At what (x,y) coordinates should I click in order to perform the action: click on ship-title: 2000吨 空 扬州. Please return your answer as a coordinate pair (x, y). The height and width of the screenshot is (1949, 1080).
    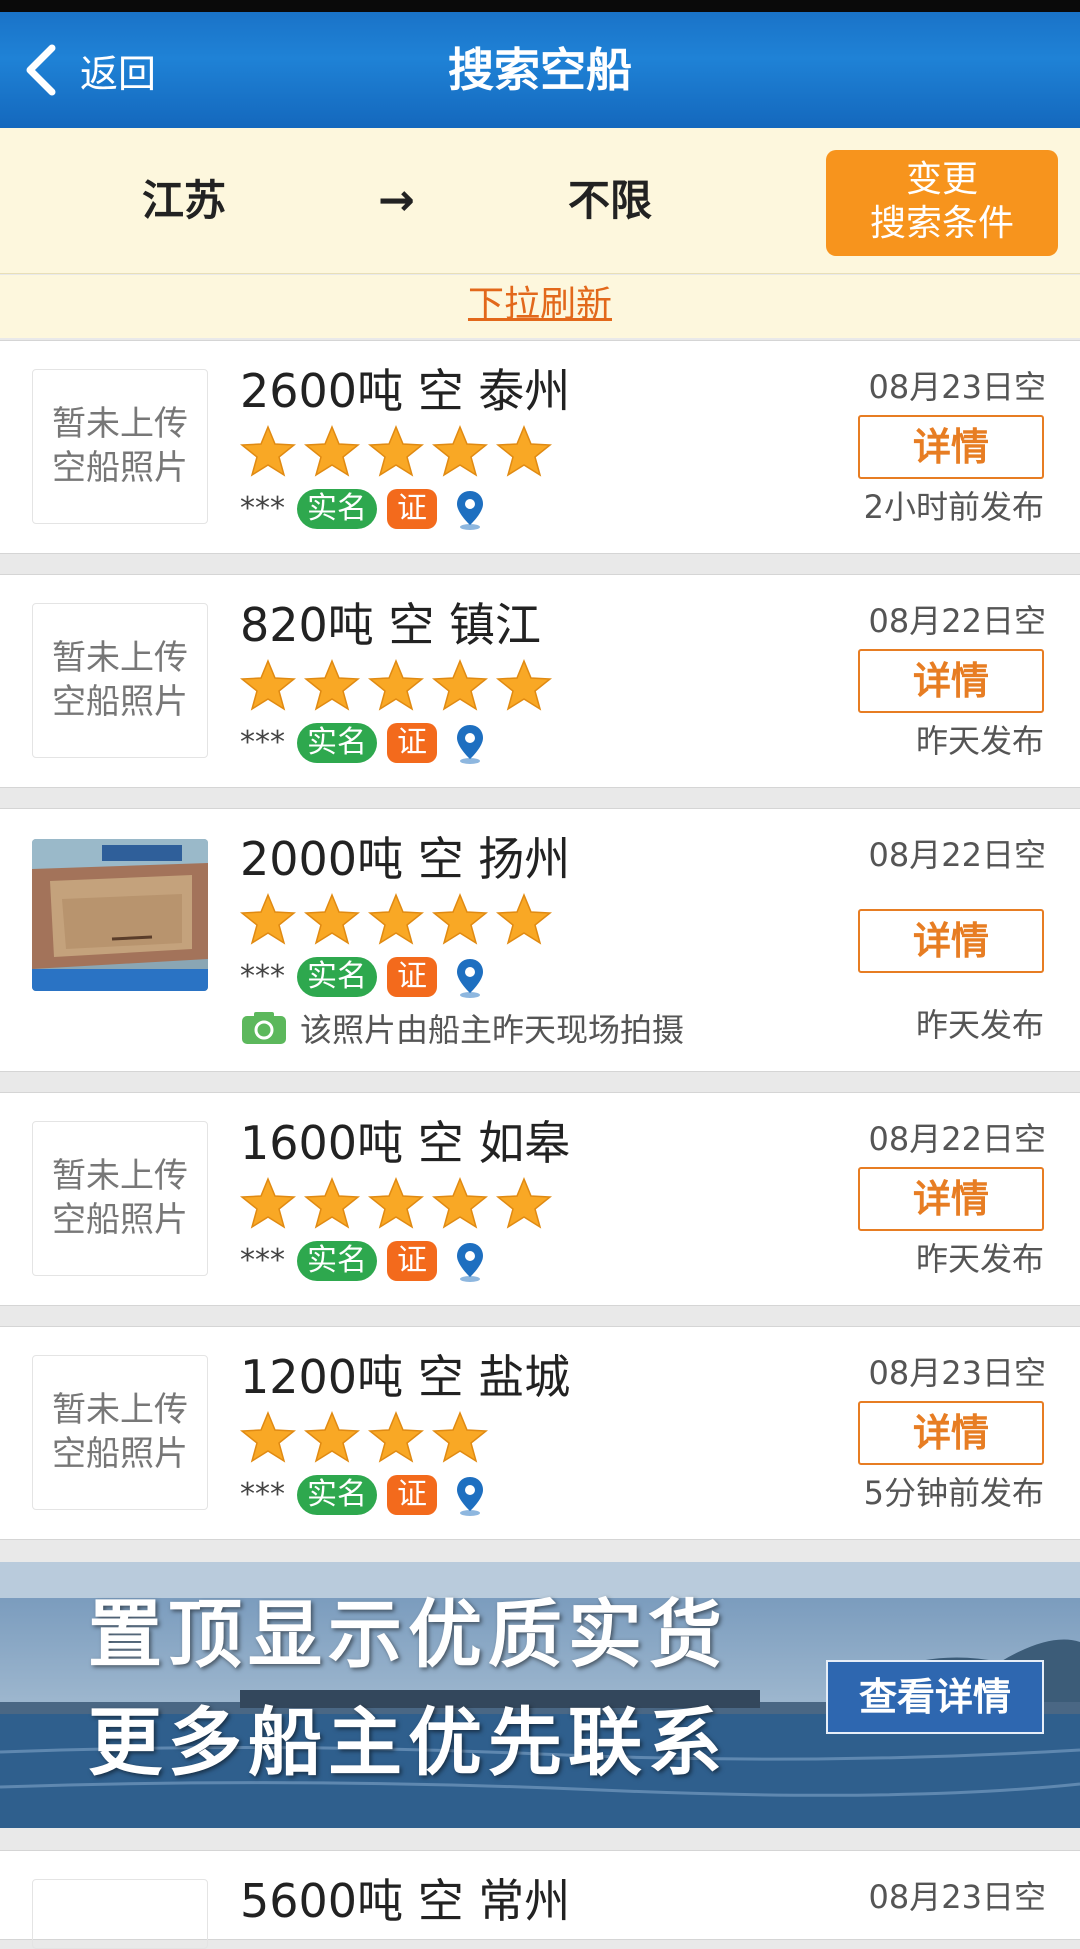
    Looking at the image, I should click on (405, 859).